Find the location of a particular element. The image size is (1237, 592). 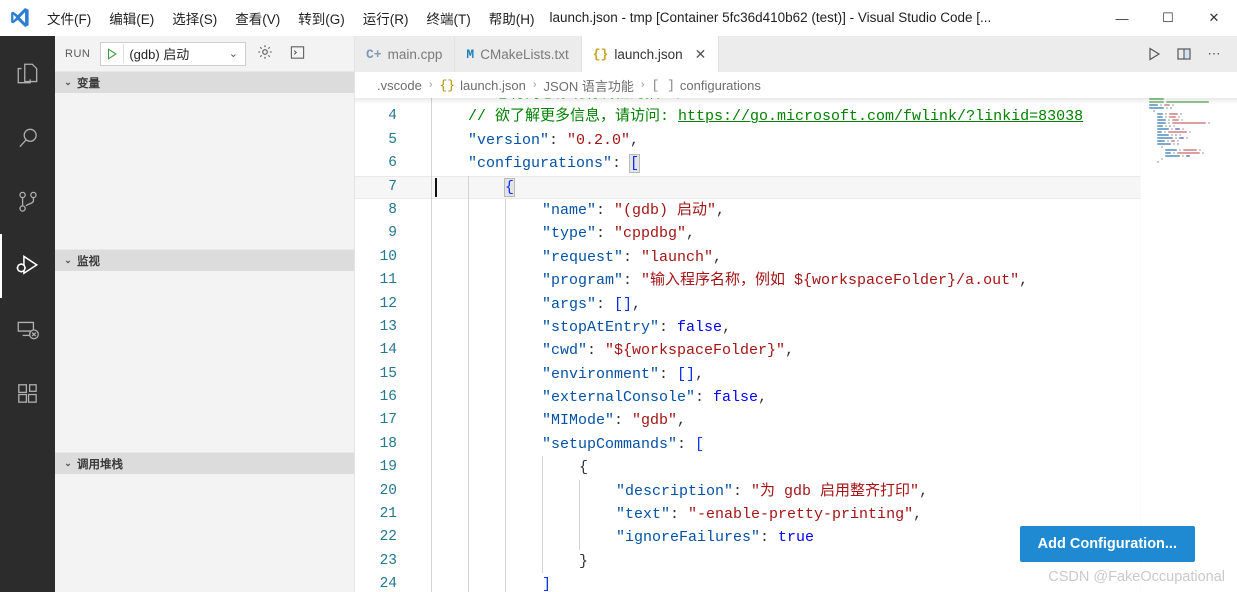

start-debugging-icon is located at coordinates (112, 54).